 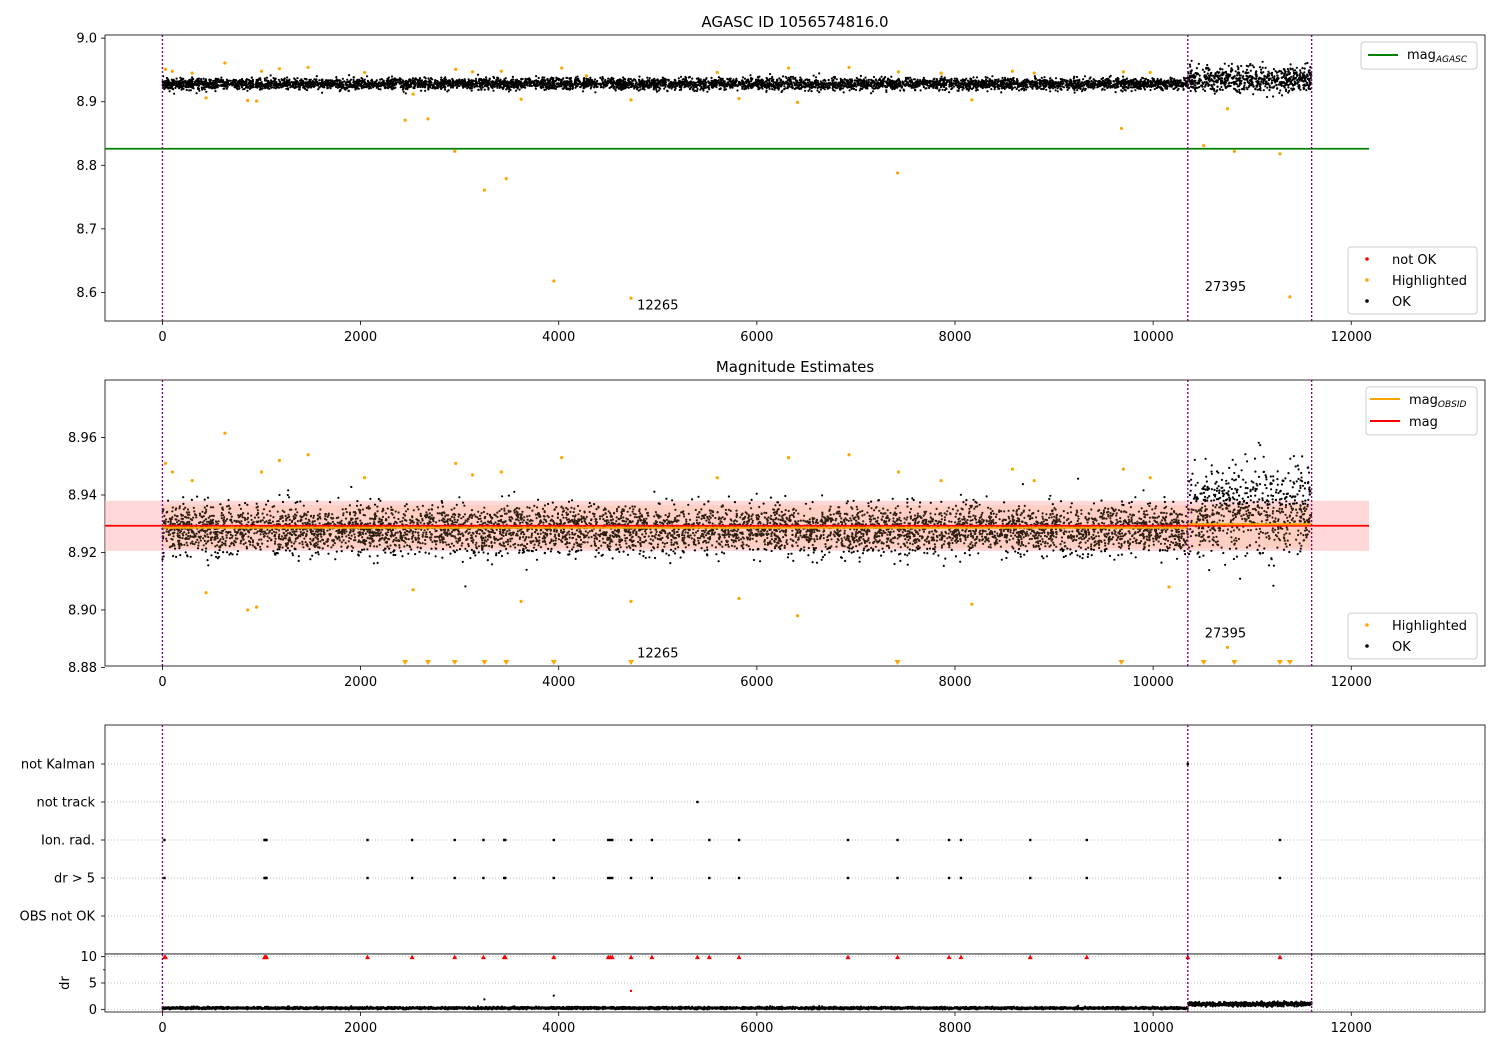 What do you see at coordinates (756, 337) in the screenshot?
I see `x-tick-label: 6000` at bounding box center [756, 337].